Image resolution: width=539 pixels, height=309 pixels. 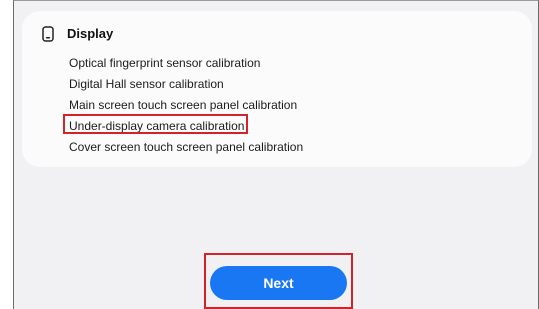 What do you see at coordinates (186, 63) in the screenshot?
I see `list-item-optical-fingerprint: Optical fingerprint sensor calibration` at bounding box center [186, 63].